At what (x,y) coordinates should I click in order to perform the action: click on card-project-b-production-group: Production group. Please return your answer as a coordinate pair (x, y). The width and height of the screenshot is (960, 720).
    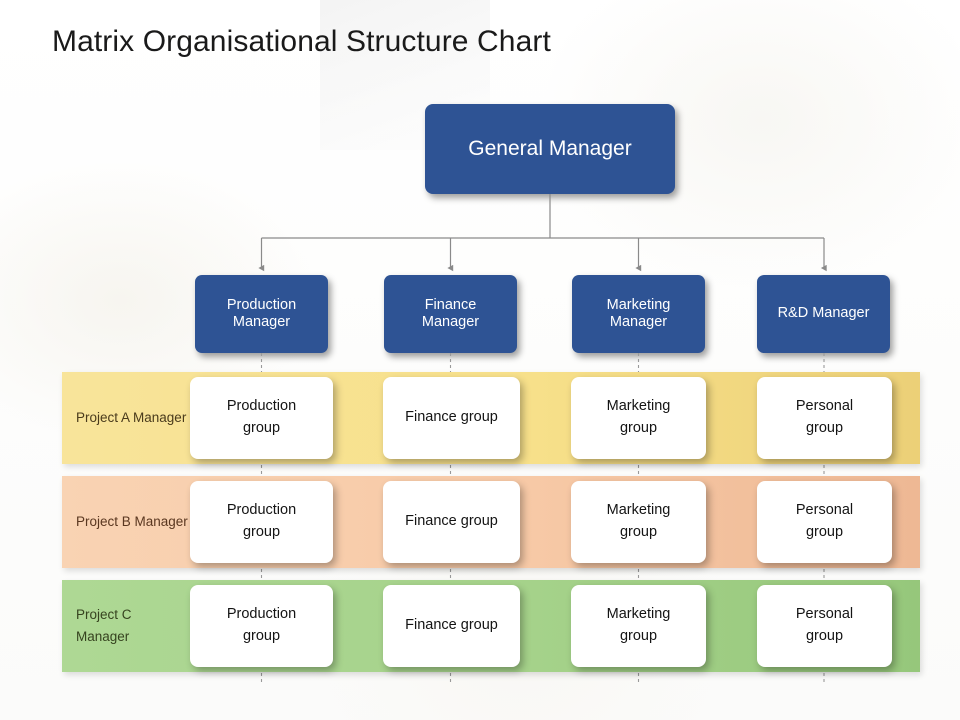
    Looking at the image, I should click on (261, 522).